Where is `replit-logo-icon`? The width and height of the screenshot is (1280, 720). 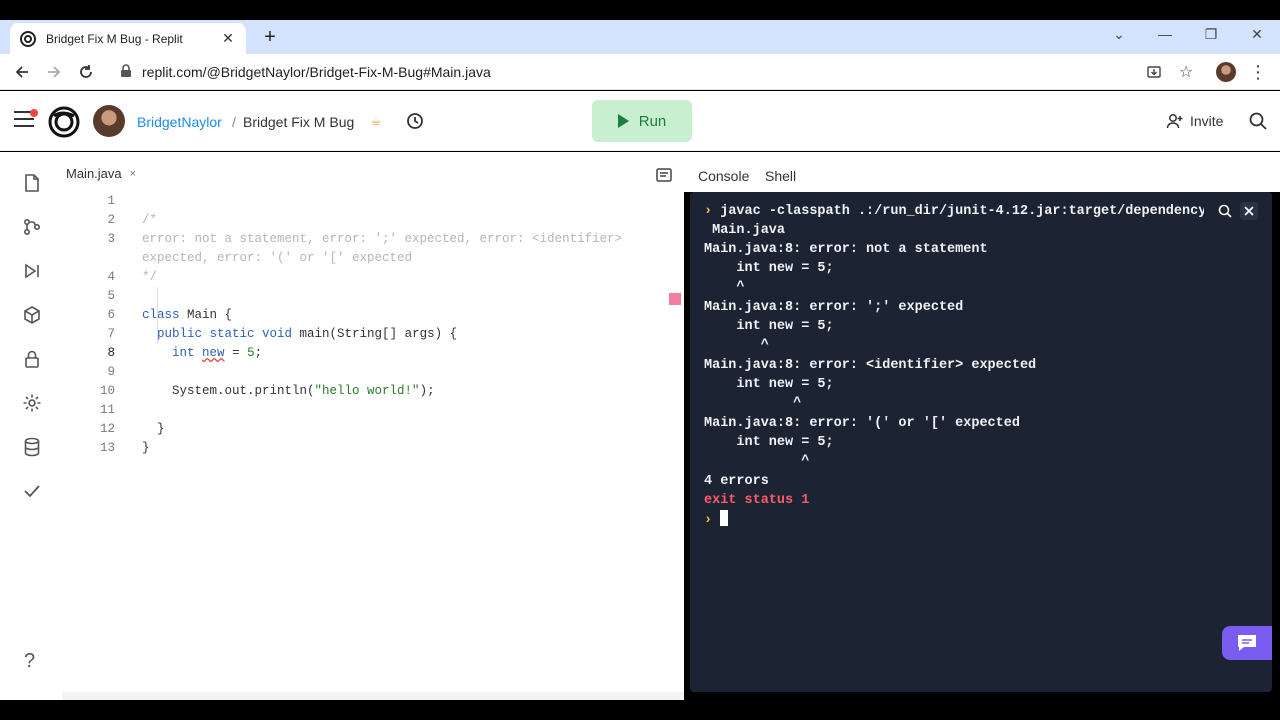 replit-logo-icon is located at coordinates (64, 122).